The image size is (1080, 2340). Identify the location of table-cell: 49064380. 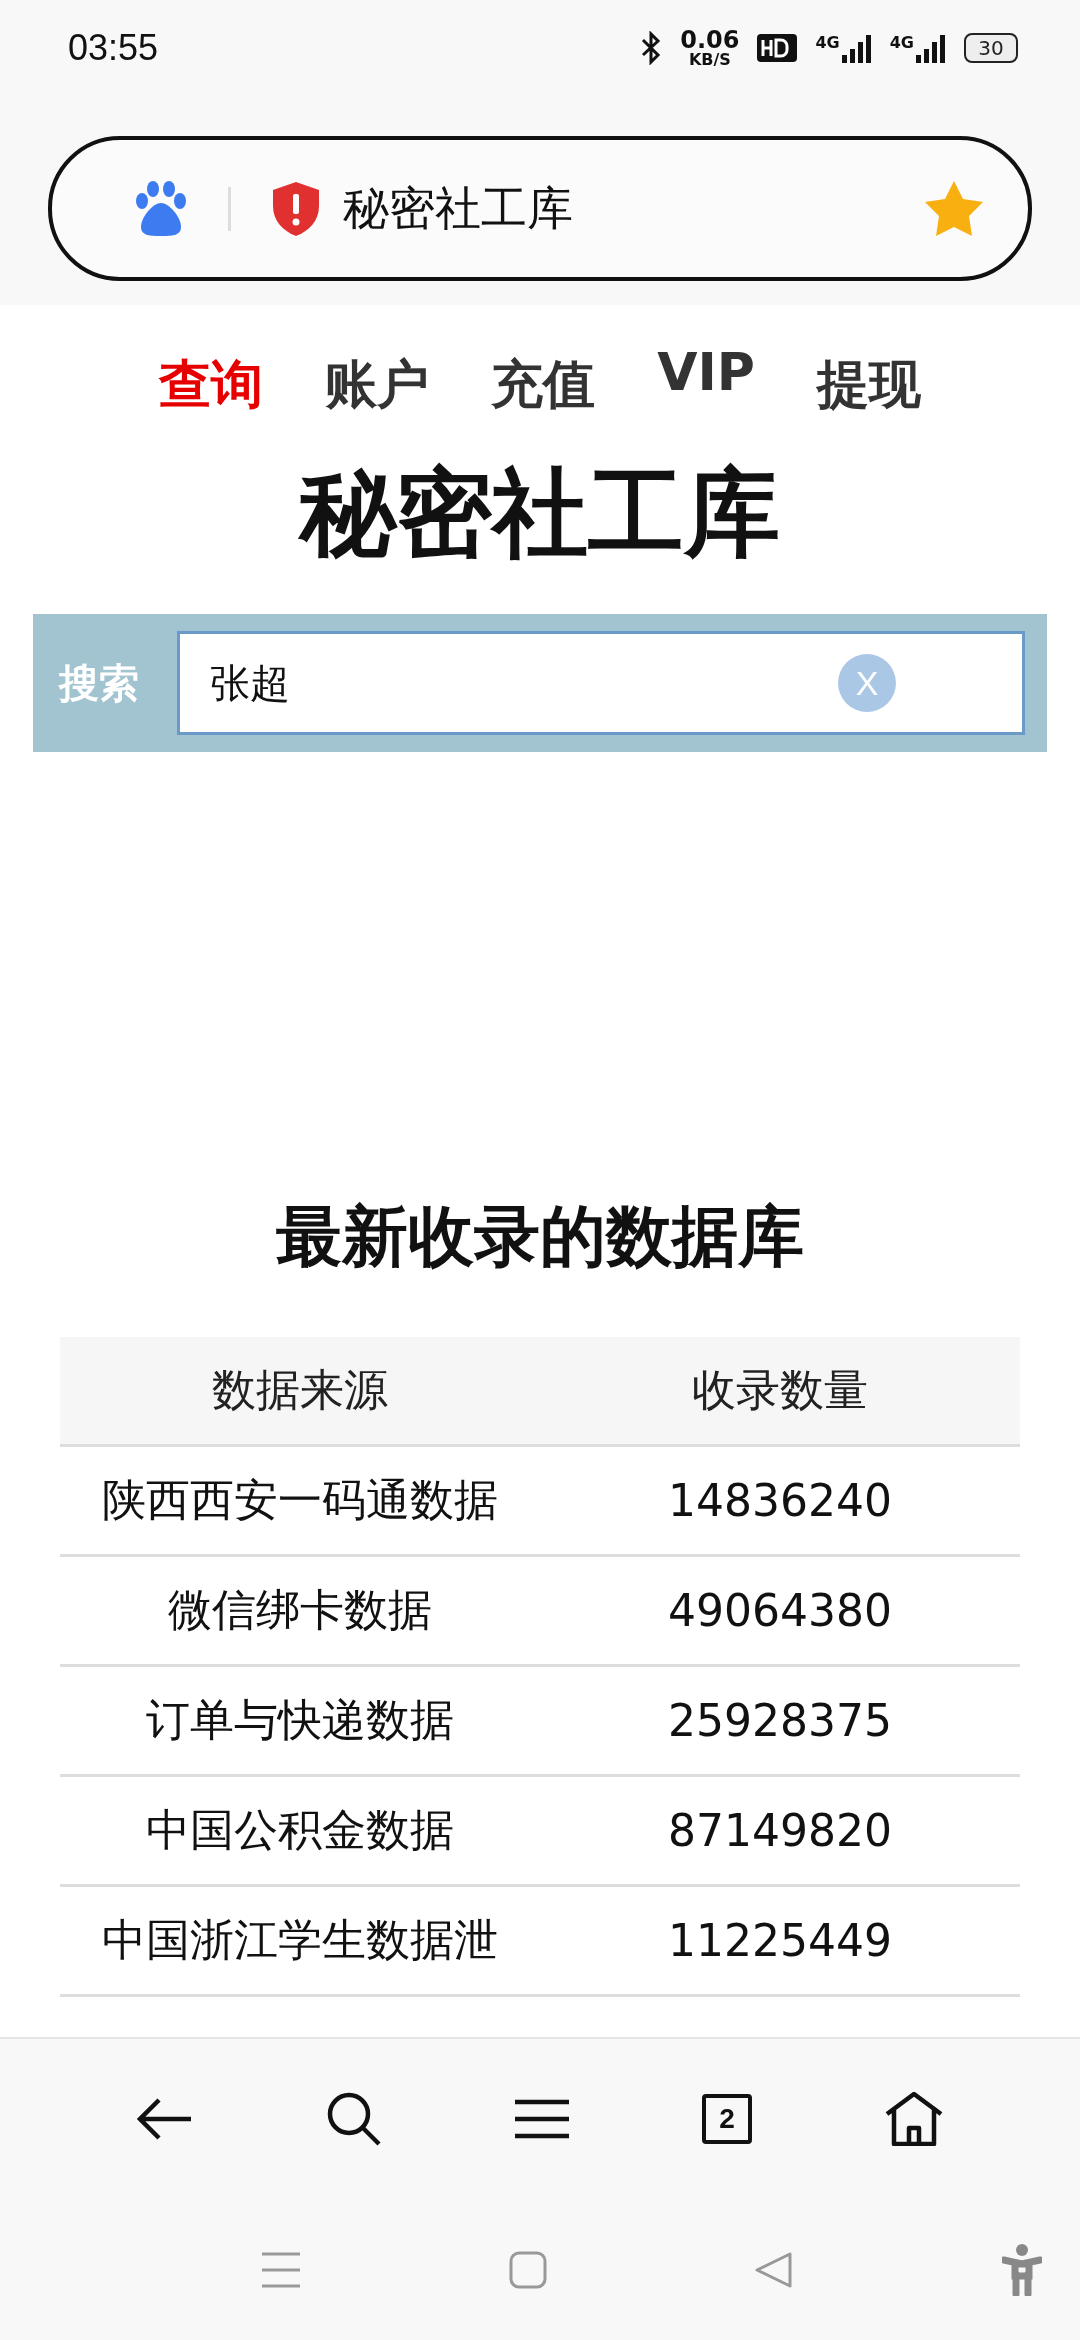
(780, 1610).